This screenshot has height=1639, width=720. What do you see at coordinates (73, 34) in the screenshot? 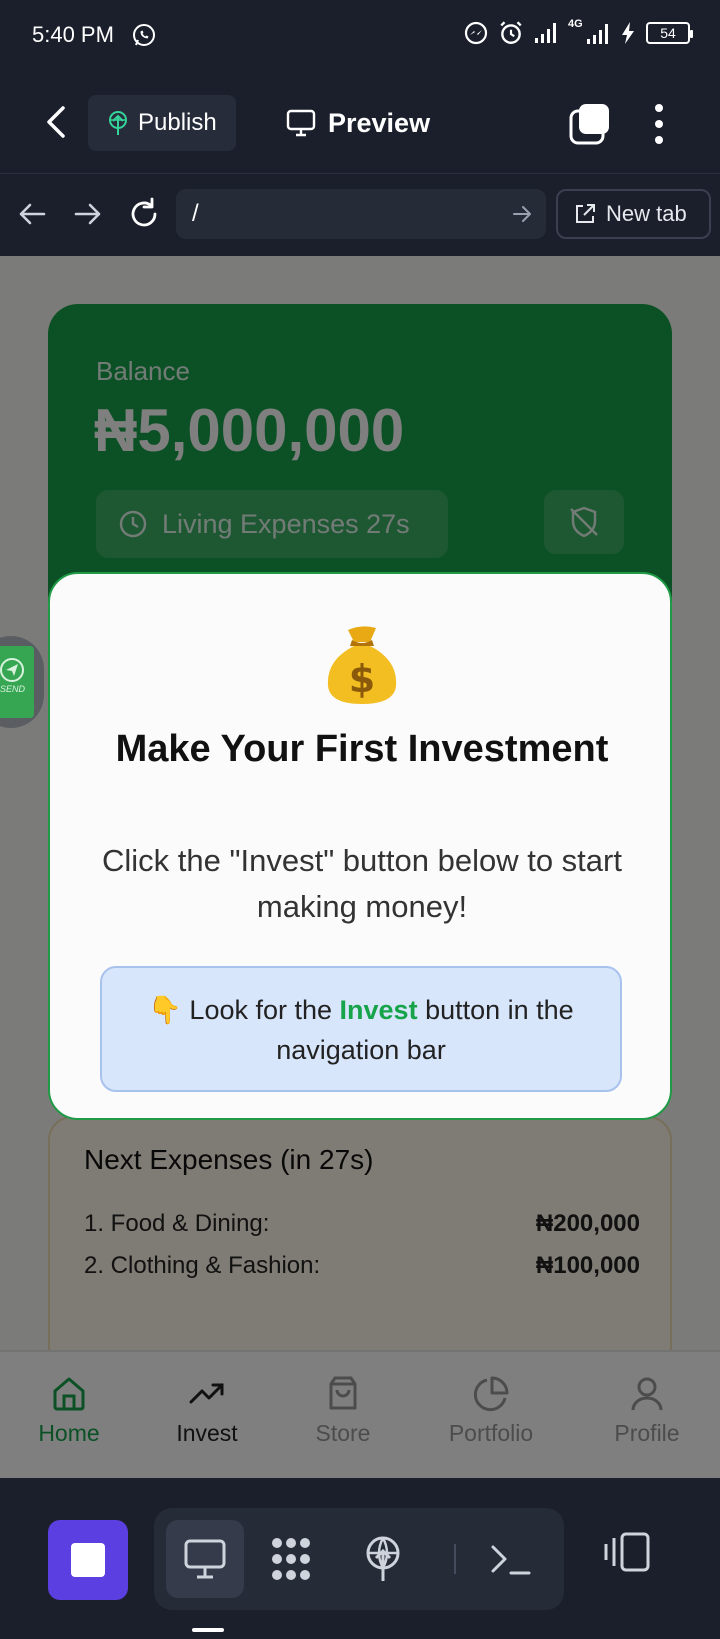
I see `status-time: 5:40 PM` at bounding box center [73, 34].